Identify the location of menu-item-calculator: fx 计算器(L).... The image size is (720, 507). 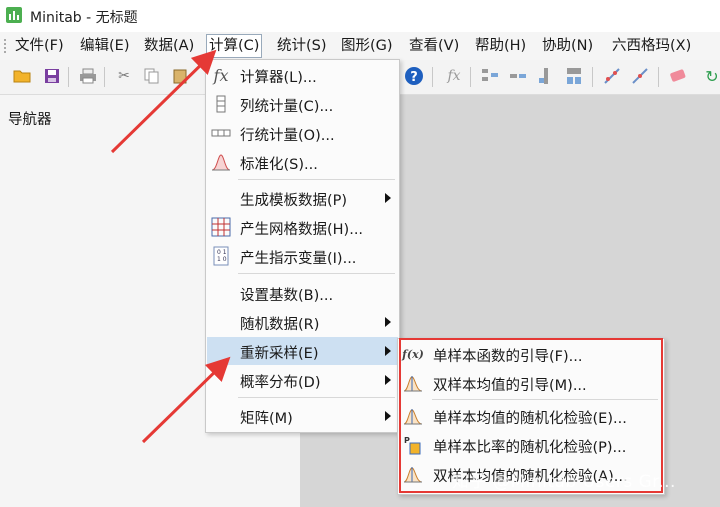
(302, 75).